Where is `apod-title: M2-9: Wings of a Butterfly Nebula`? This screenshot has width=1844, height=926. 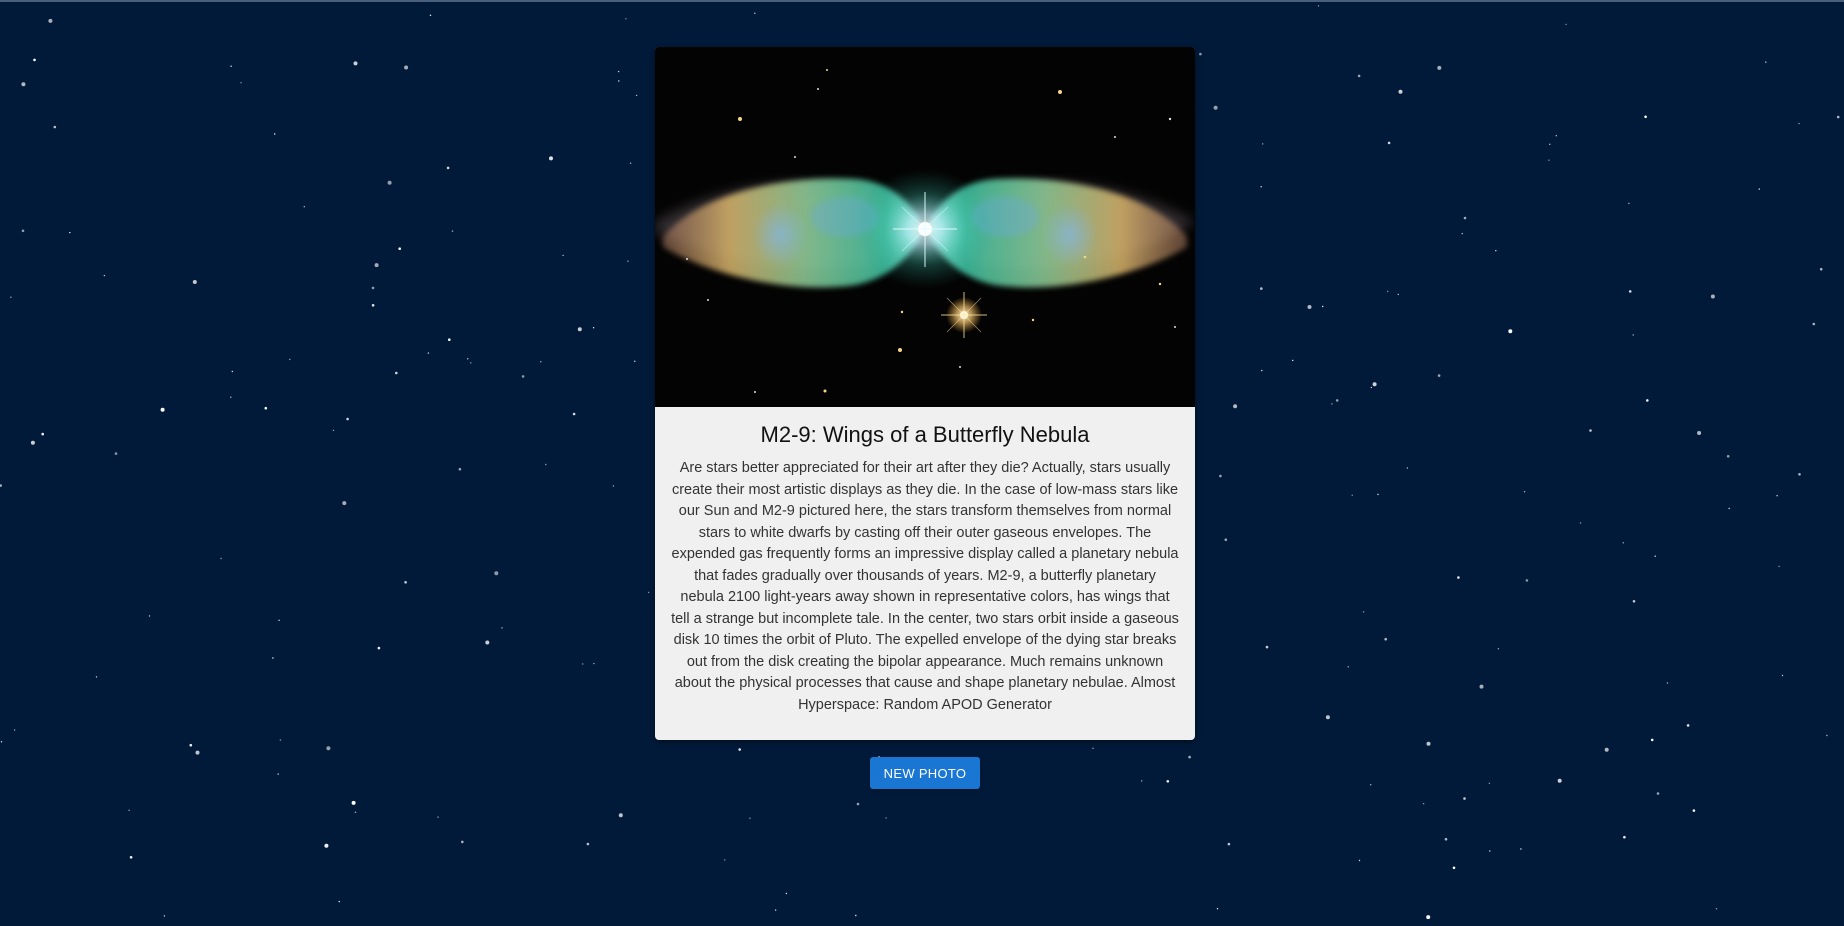
apod-title: M2-9: Wings of a Butterfly Nebula is located at coordinates (925, 434).